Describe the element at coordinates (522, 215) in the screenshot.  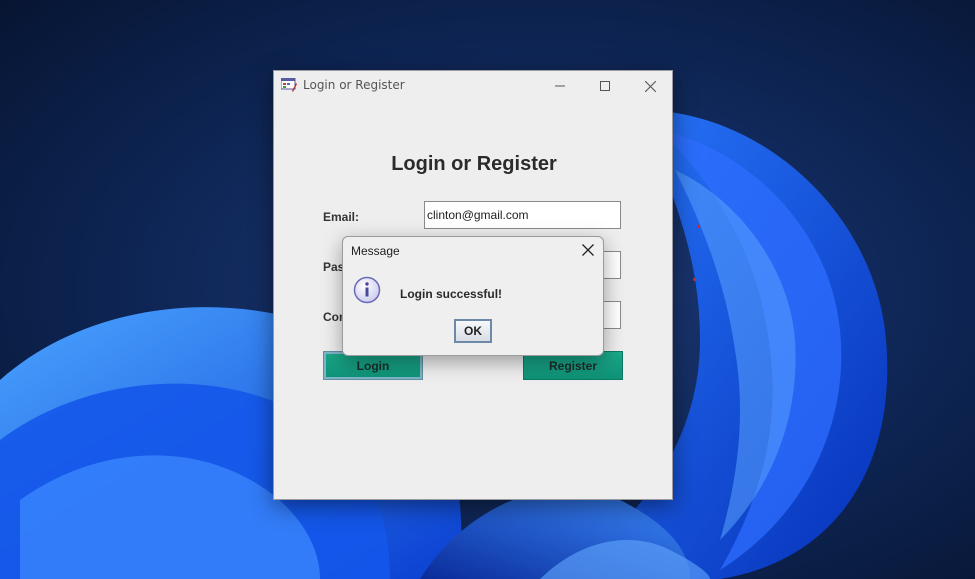
I see `email-field` at that location.